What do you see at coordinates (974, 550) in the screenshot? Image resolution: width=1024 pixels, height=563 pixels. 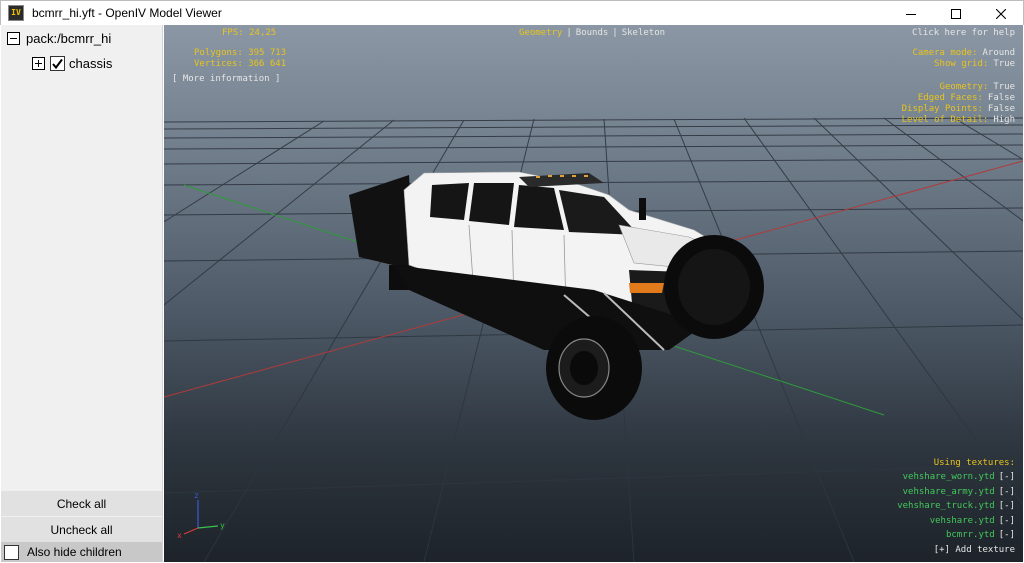 I see `add-texture-button: [+] Add texture` at bounding box center [974, 550].